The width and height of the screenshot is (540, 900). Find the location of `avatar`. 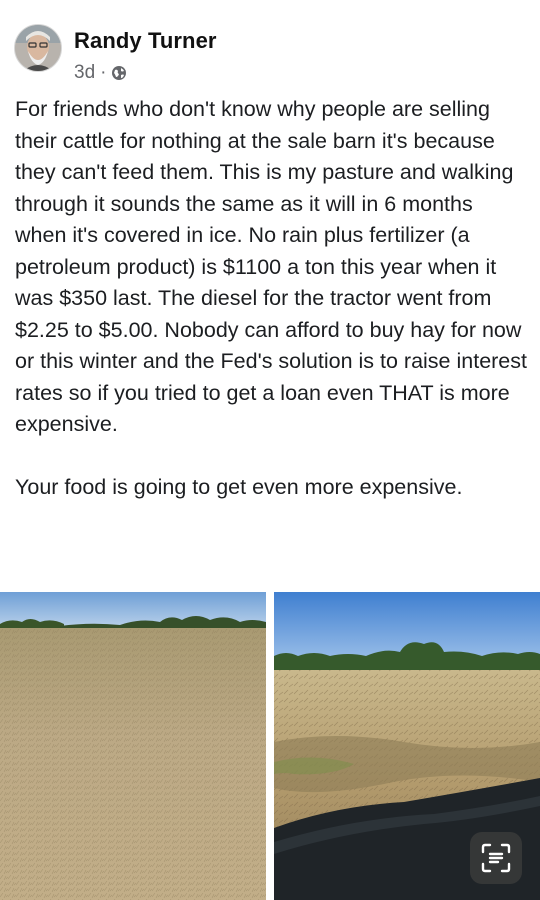

avatar is located at coordinates (38, 48).